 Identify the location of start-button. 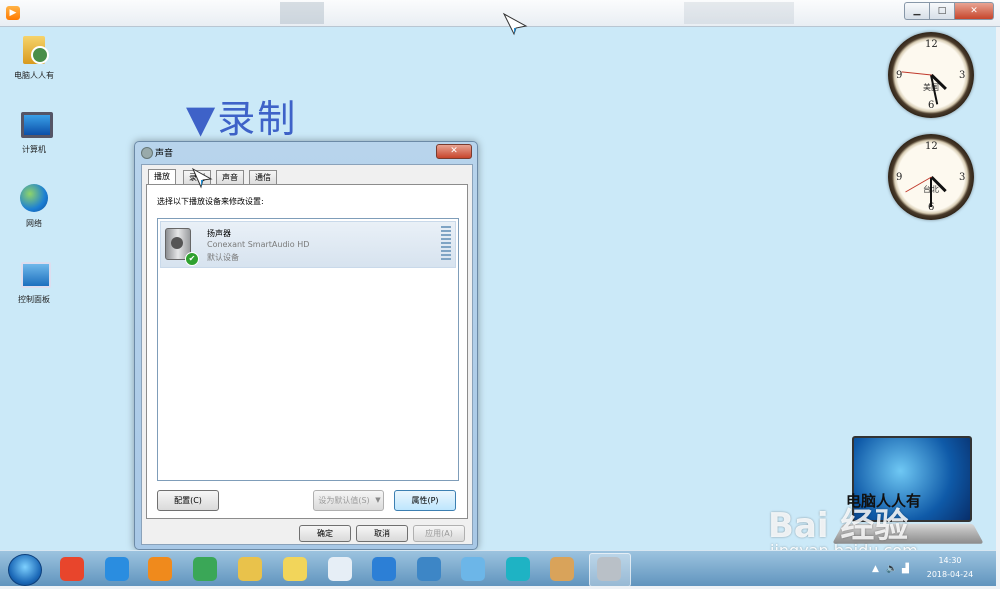
(25, 570).